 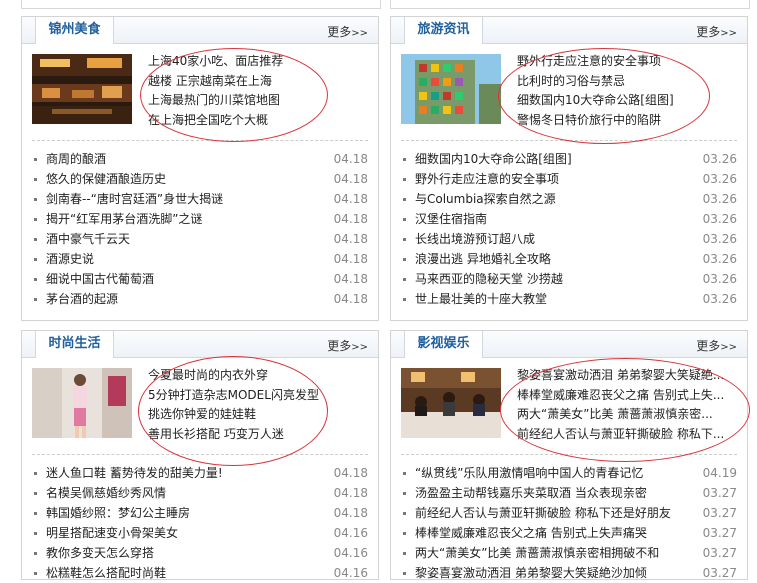 What do you see at coordinates (569, 259) in the screenshot?
I see `list-item: 浪漫出逃 异地婚礼全攻略 03.26` at bounding box center [569, 259].